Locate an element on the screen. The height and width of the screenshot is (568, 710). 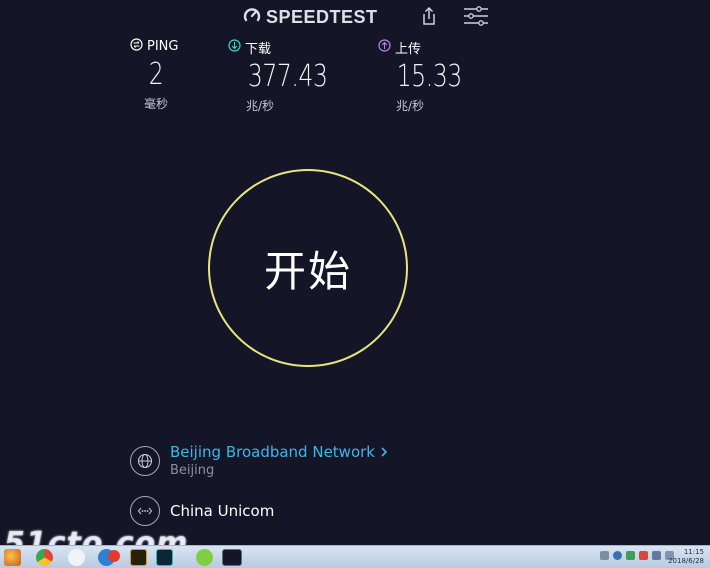
server-name: China Unicom is located at coordinates (222, 511).